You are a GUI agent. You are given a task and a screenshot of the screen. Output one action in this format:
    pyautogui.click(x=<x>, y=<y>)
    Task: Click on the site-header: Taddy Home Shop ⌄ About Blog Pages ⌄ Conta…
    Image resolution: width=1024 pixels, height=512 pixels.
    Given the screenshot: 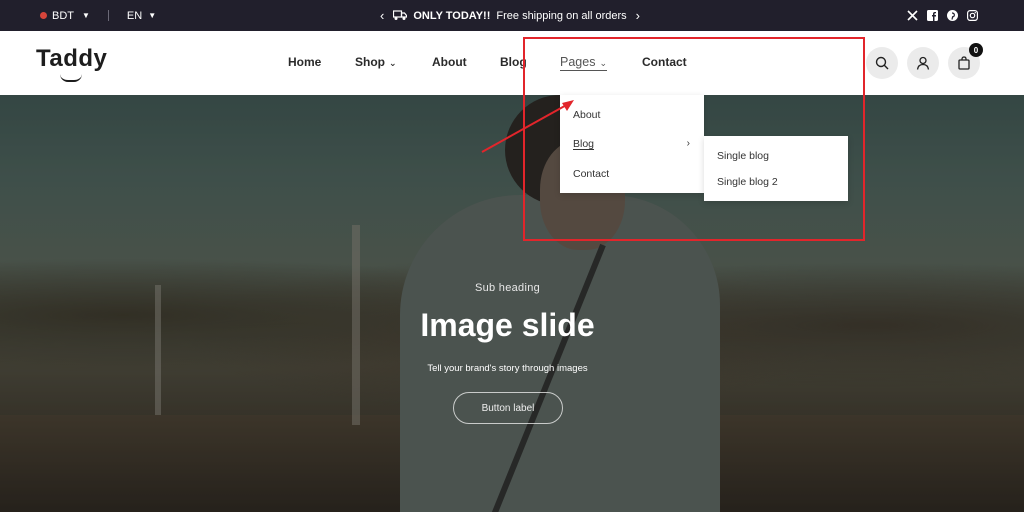 What is the action you would take?
    pyautogui.click(x=512, y=63)
    